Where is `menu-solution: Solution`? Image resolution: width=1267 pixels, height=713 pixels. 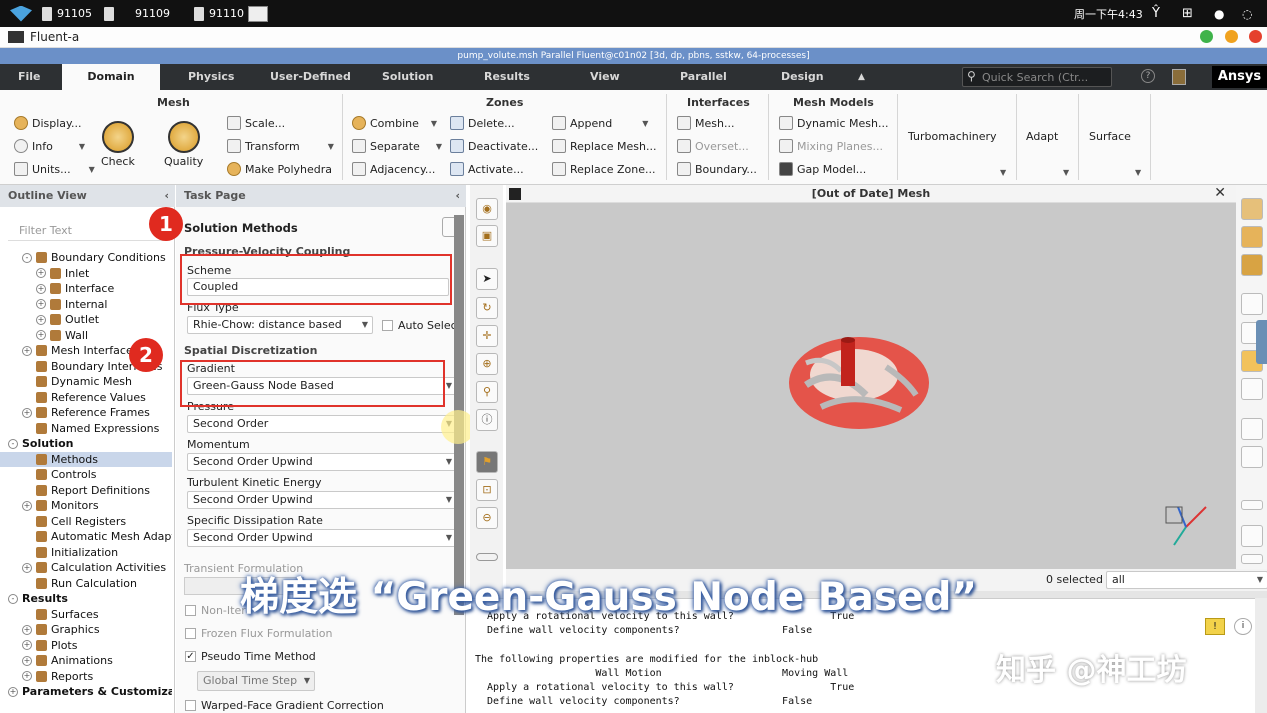
menu-solution: Solution is located at coordinates (408, 77).